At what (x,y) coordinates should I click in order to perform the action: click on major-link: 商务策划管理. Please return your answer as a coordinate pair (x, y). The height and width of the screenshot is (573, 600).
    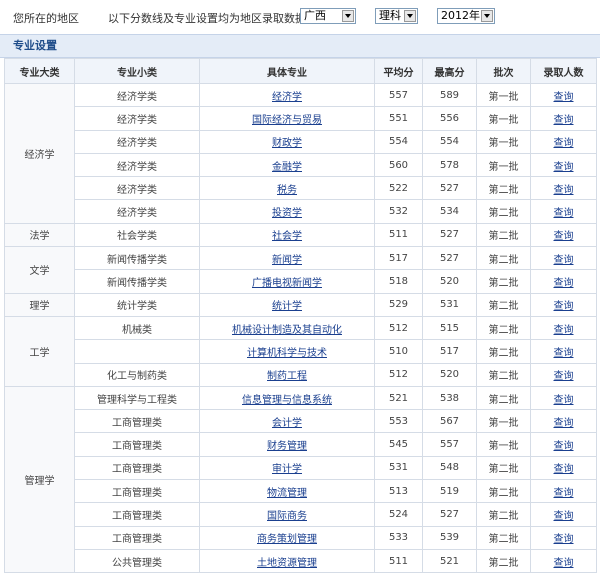
    Looking at the image, I should click on (287, 539).